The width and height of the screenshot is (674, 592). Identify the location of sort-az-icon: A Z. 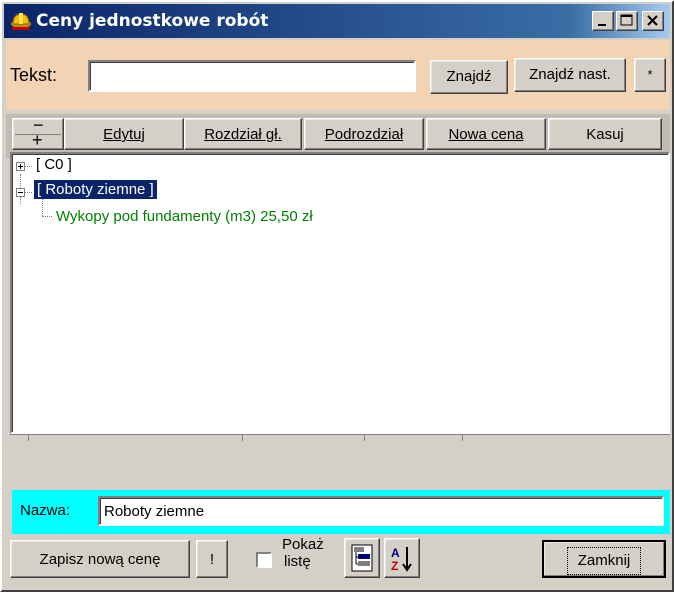
(401, 559).